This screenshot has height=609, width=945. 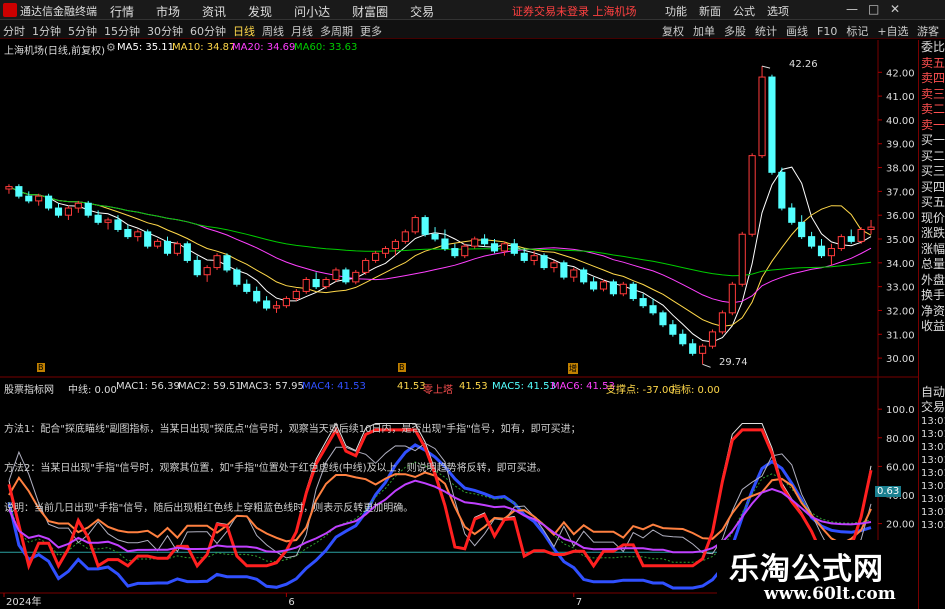 I want to click on period-tab: 5分钟, so click(x=82, y=31).